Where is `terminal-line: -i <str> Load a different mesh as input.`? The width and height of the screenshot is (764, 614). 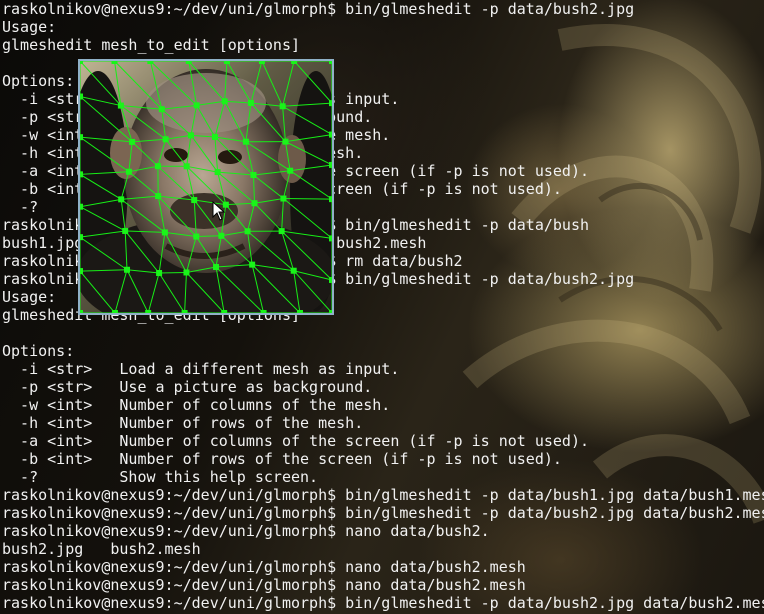 terminal-line: -i <str> Load a different mesh as input. is located at coordinates (201, 369).